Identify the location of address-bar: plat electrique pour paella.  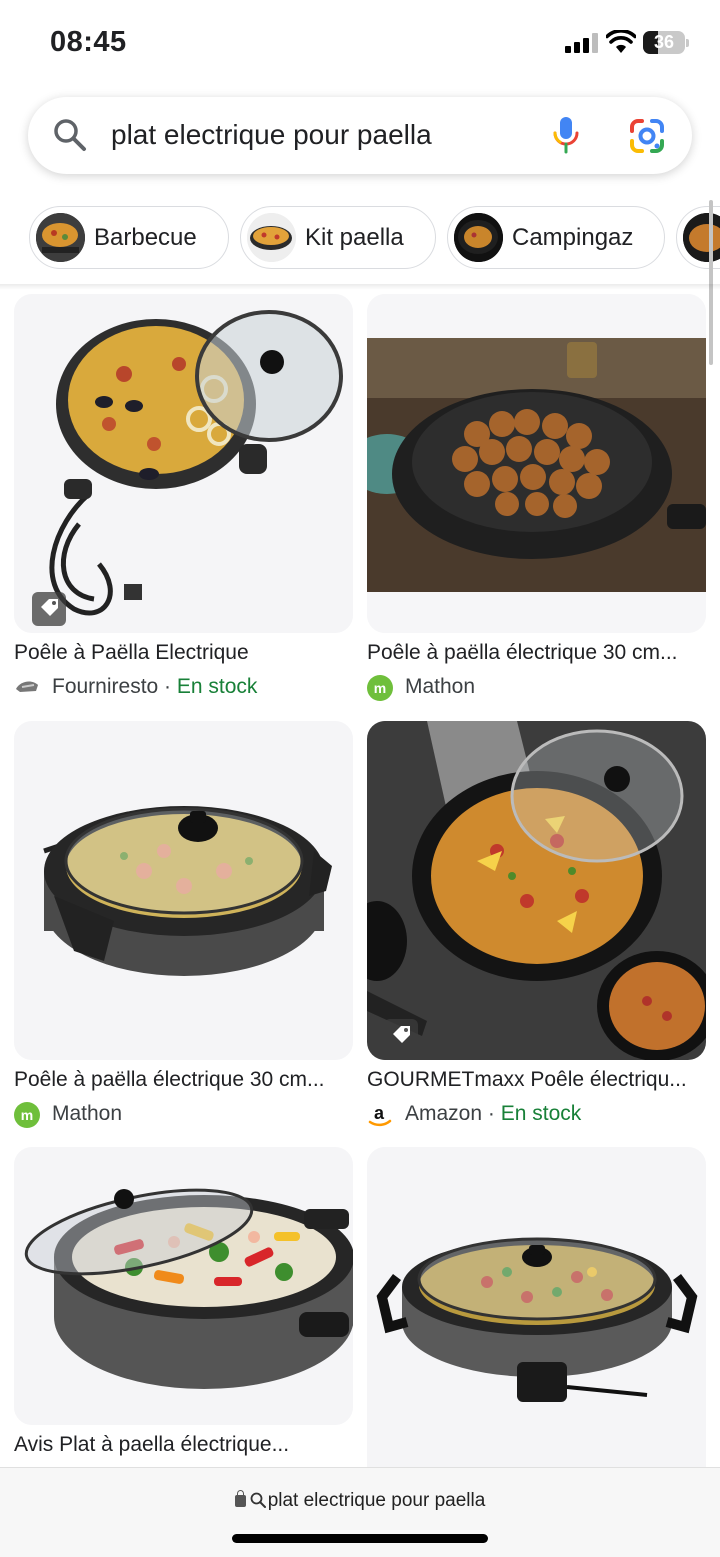
(360, 1501).